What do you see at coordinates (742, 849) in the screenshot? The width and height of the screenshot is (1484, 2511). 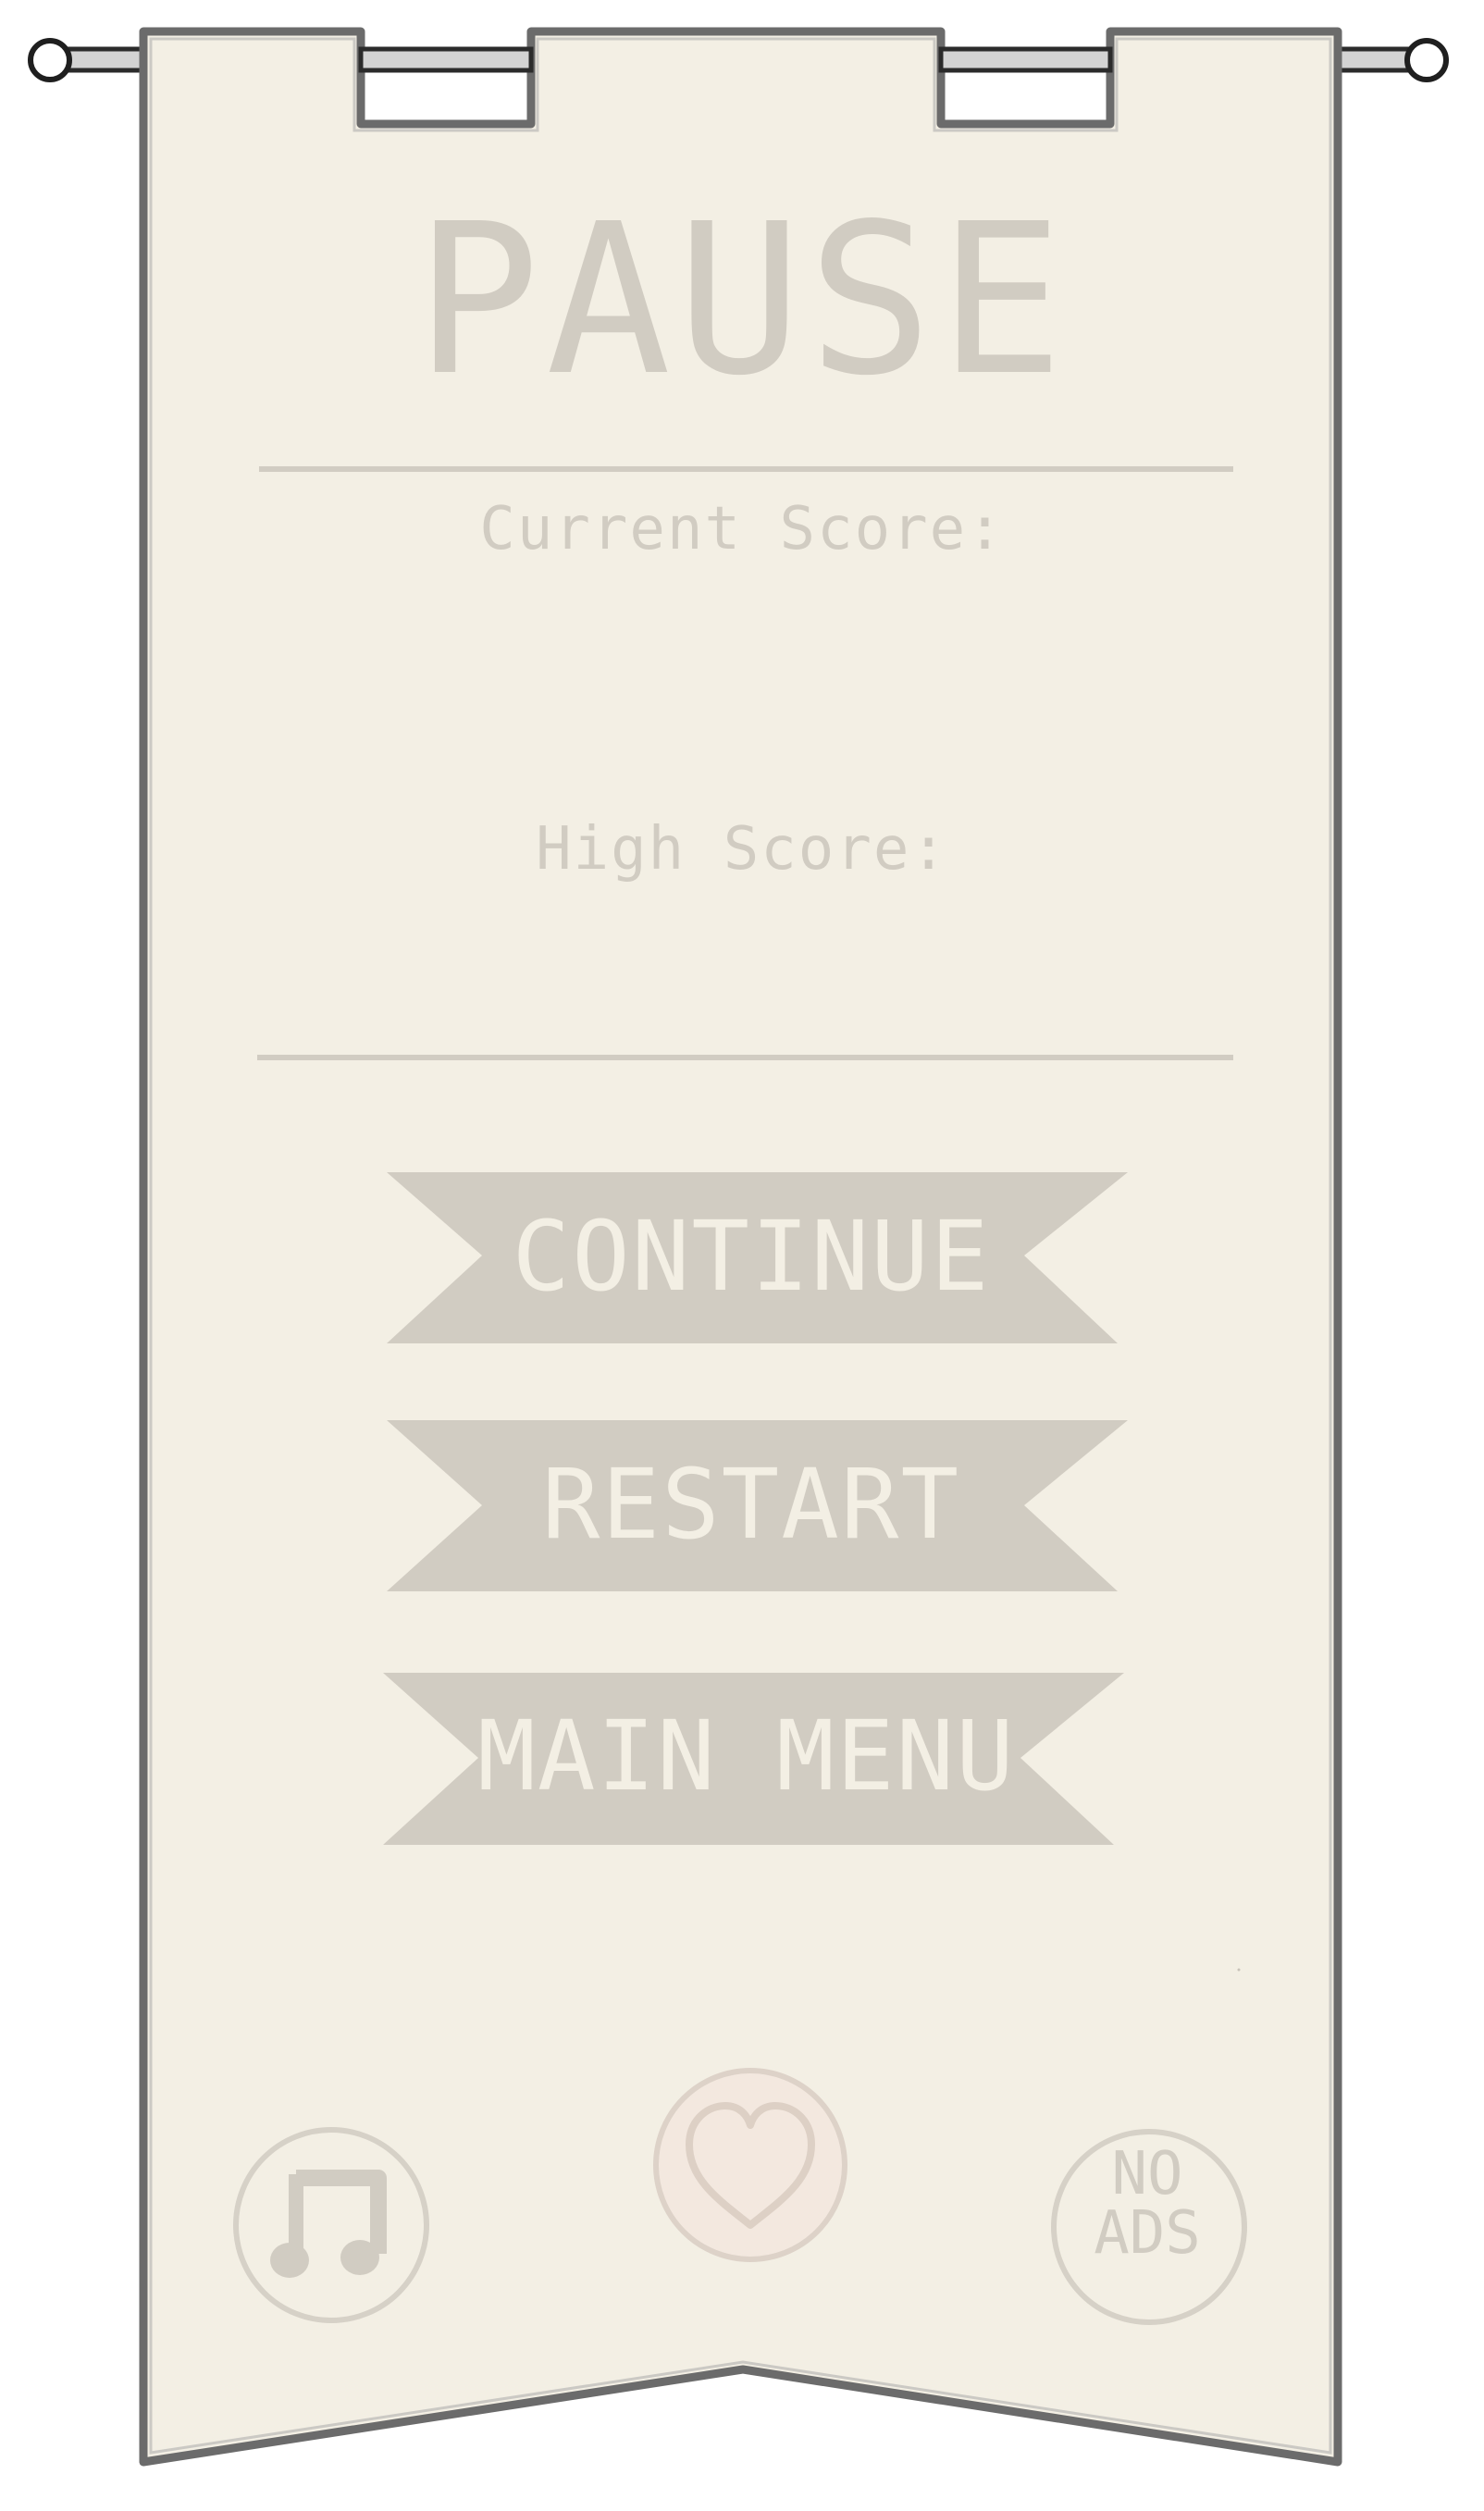 I see `high-score-label: High Score:` at bounding box center [742, 849].